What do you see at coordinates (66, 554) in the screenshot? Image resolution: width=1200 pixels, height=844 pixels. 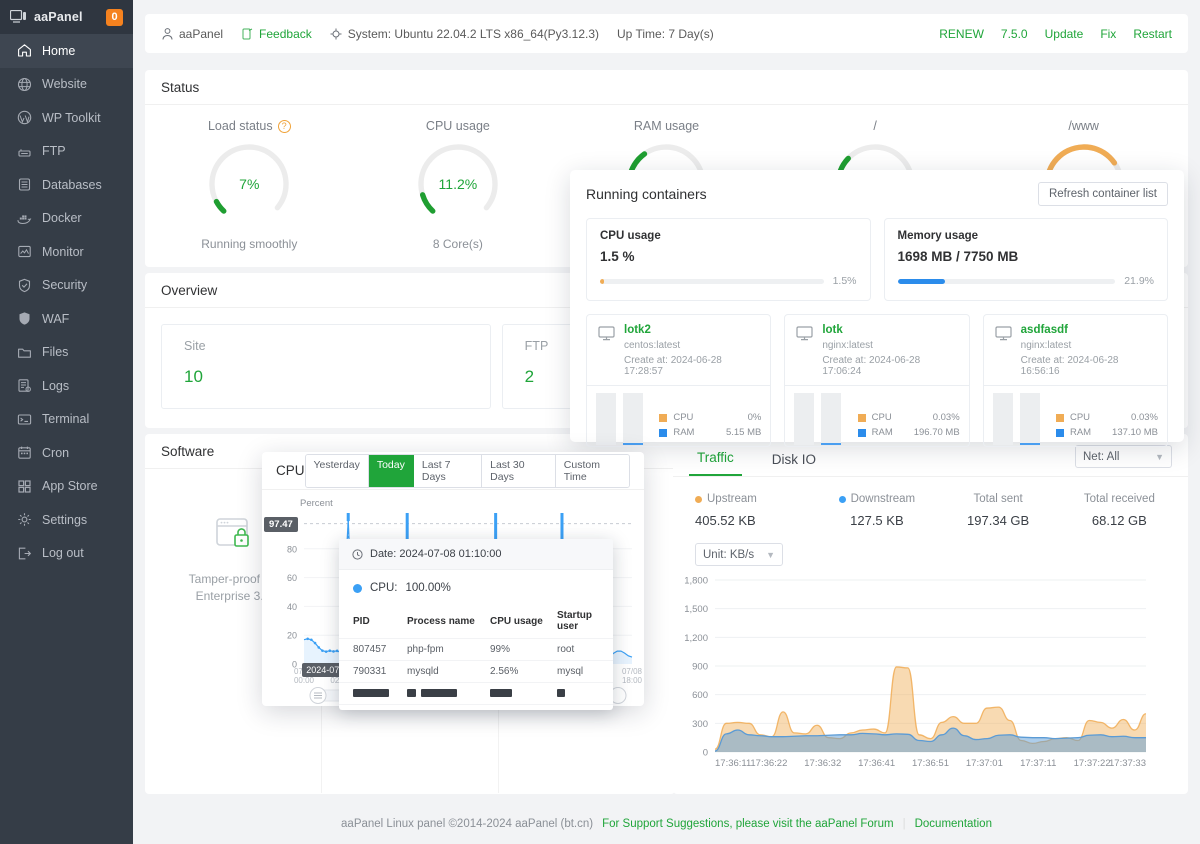 I see `sidebar-item-log-out: Log out` at bounding box center [66, 554].